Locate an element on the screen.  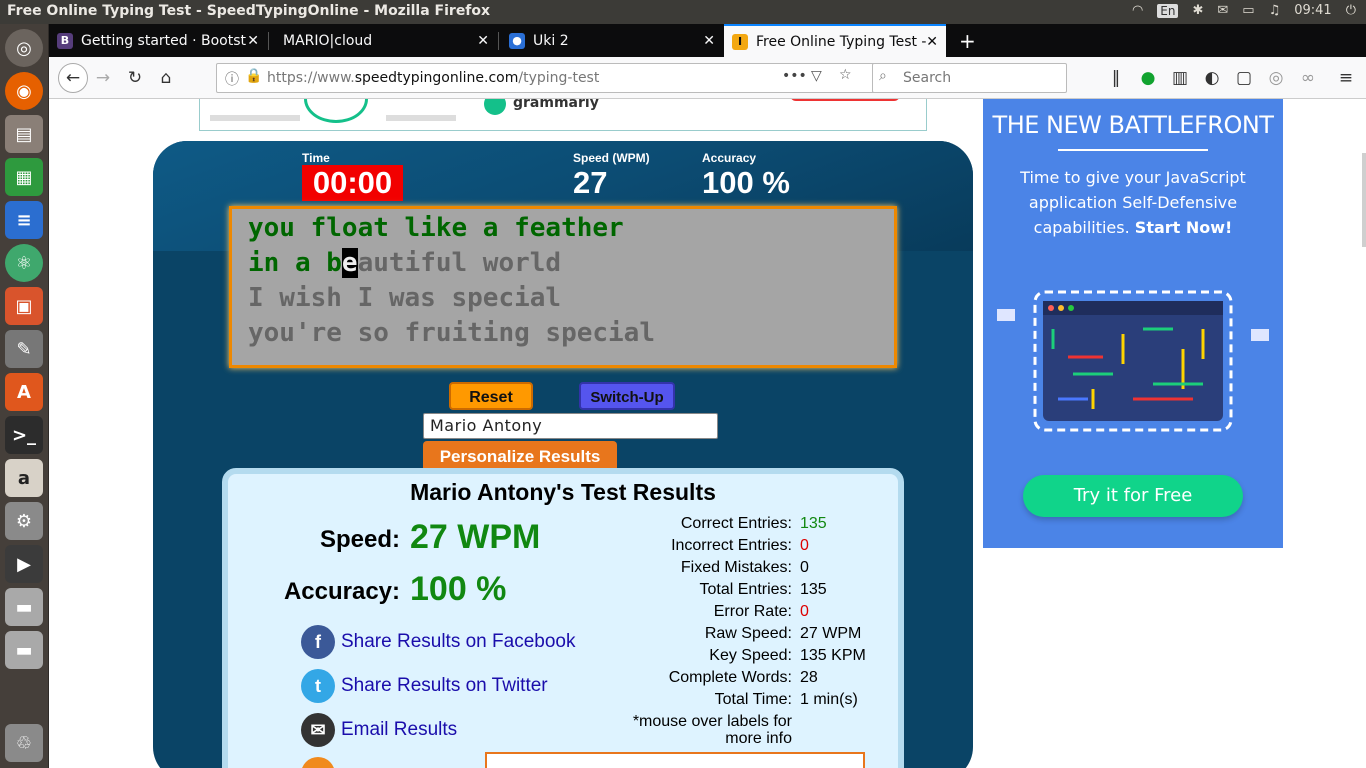
extension-icon: ∞ is located at coordinates (1308, 78).